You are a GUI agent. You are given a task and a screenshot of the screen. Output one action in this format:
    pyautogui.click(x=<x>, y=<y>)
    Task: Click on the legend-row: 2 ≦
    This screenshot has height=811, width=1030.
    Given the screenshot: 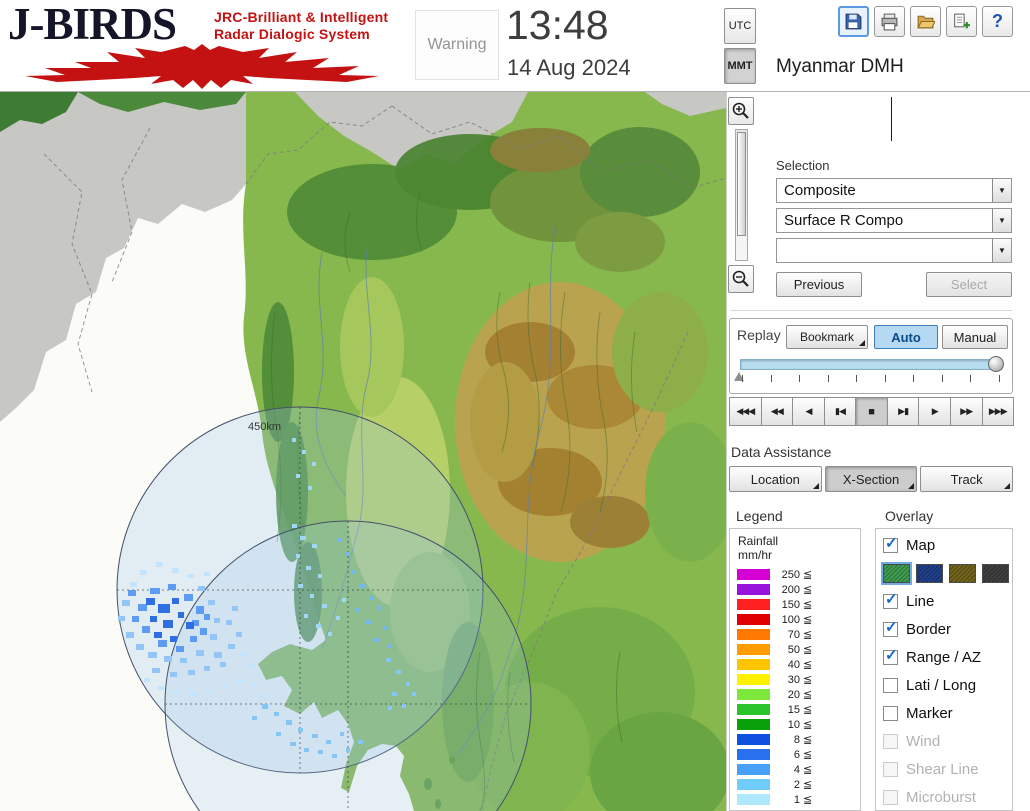 What is the action you would take?
    pyautogui.click(x=795, y=784)
    